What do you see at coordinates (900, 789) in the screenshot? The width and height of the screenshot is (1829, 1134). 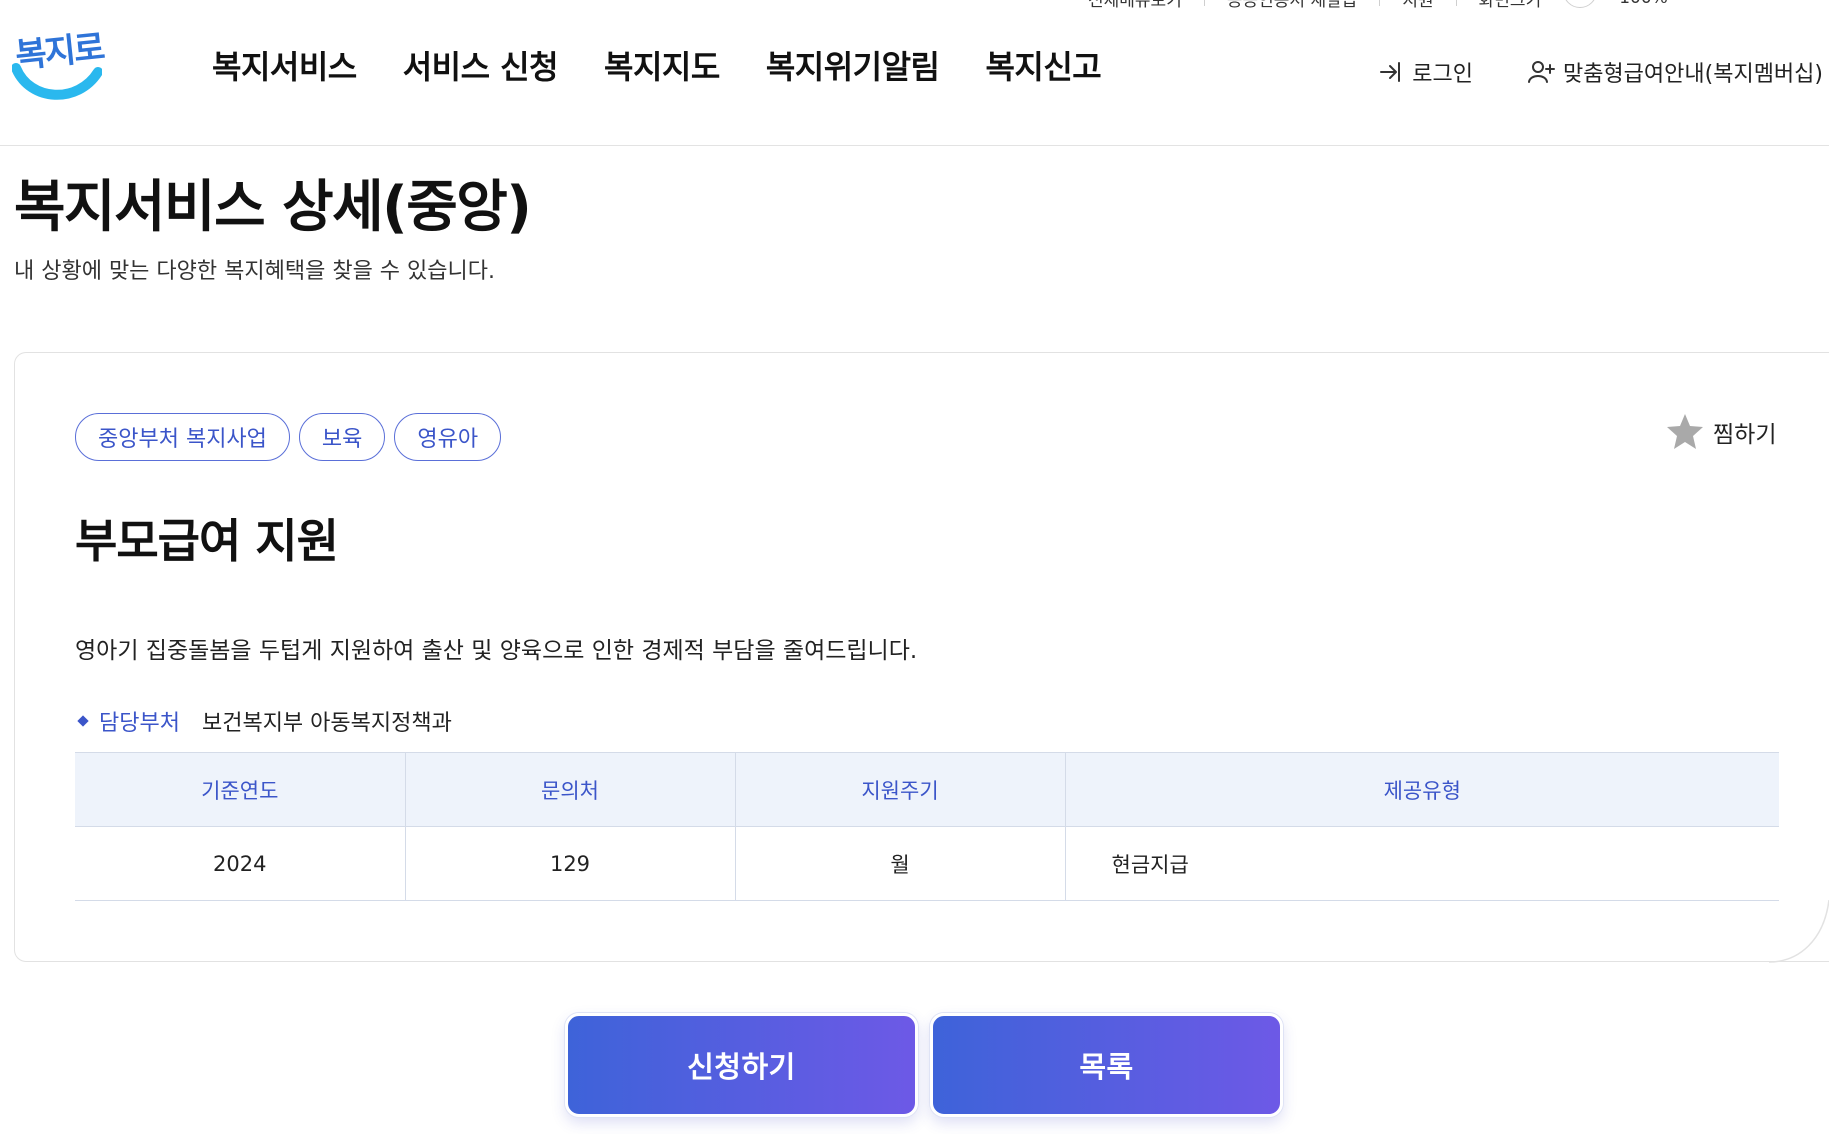 I see `table-header-support-cycle: 지원주기` at bounding box center [900, 789].